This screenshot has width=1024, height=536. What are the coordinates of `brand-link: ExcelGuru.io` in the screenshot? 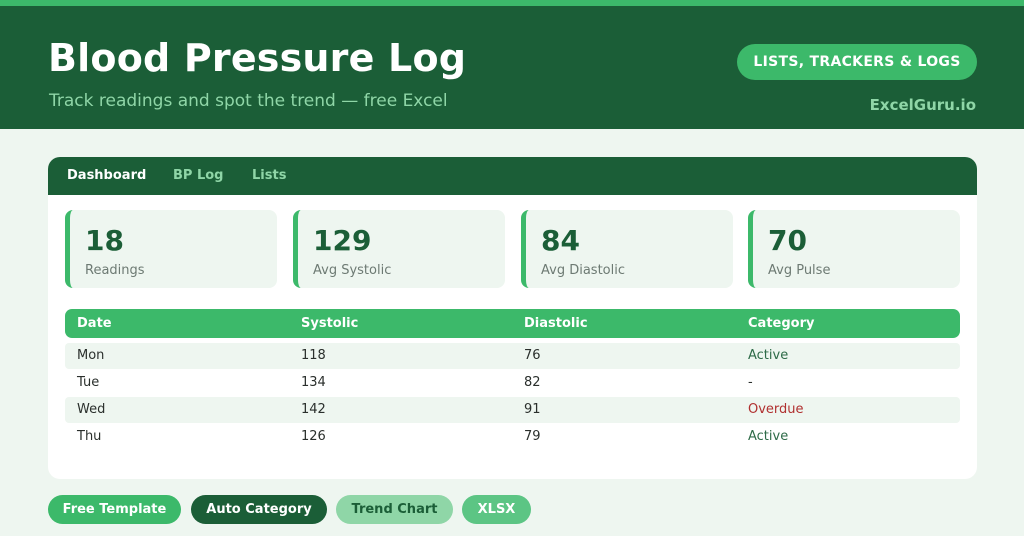 It's located at (923, 105).